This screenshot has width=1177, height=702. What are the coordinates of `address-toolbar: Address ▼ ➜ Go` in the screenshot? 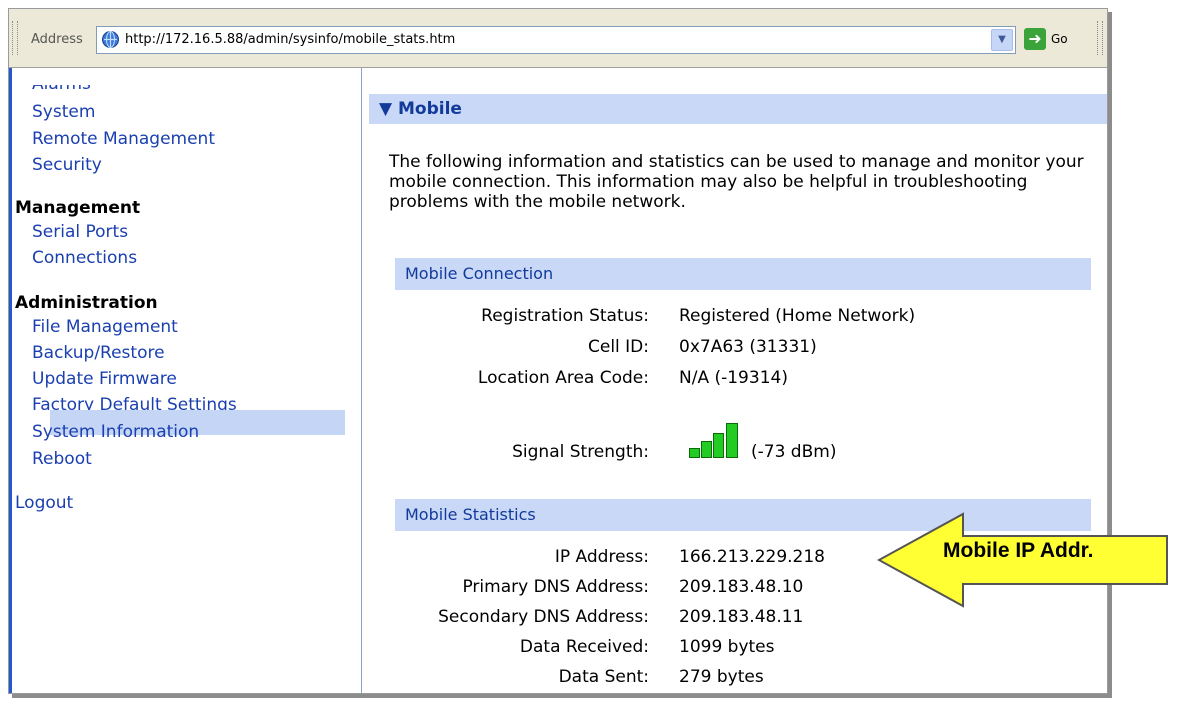 It's located at (558, 38).